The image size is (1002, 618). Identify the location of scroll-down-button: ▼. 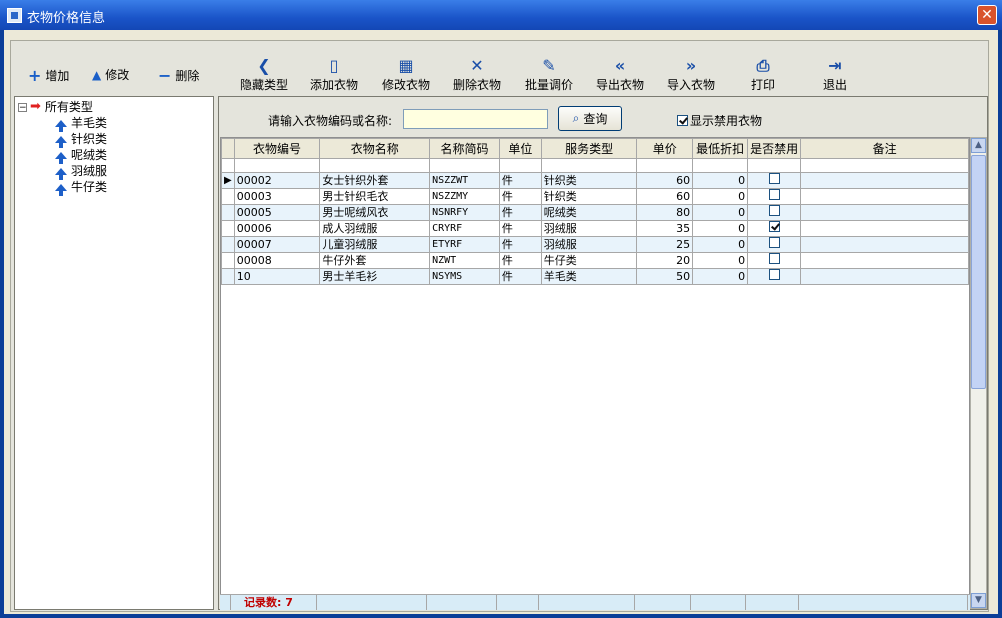
(978, 600).